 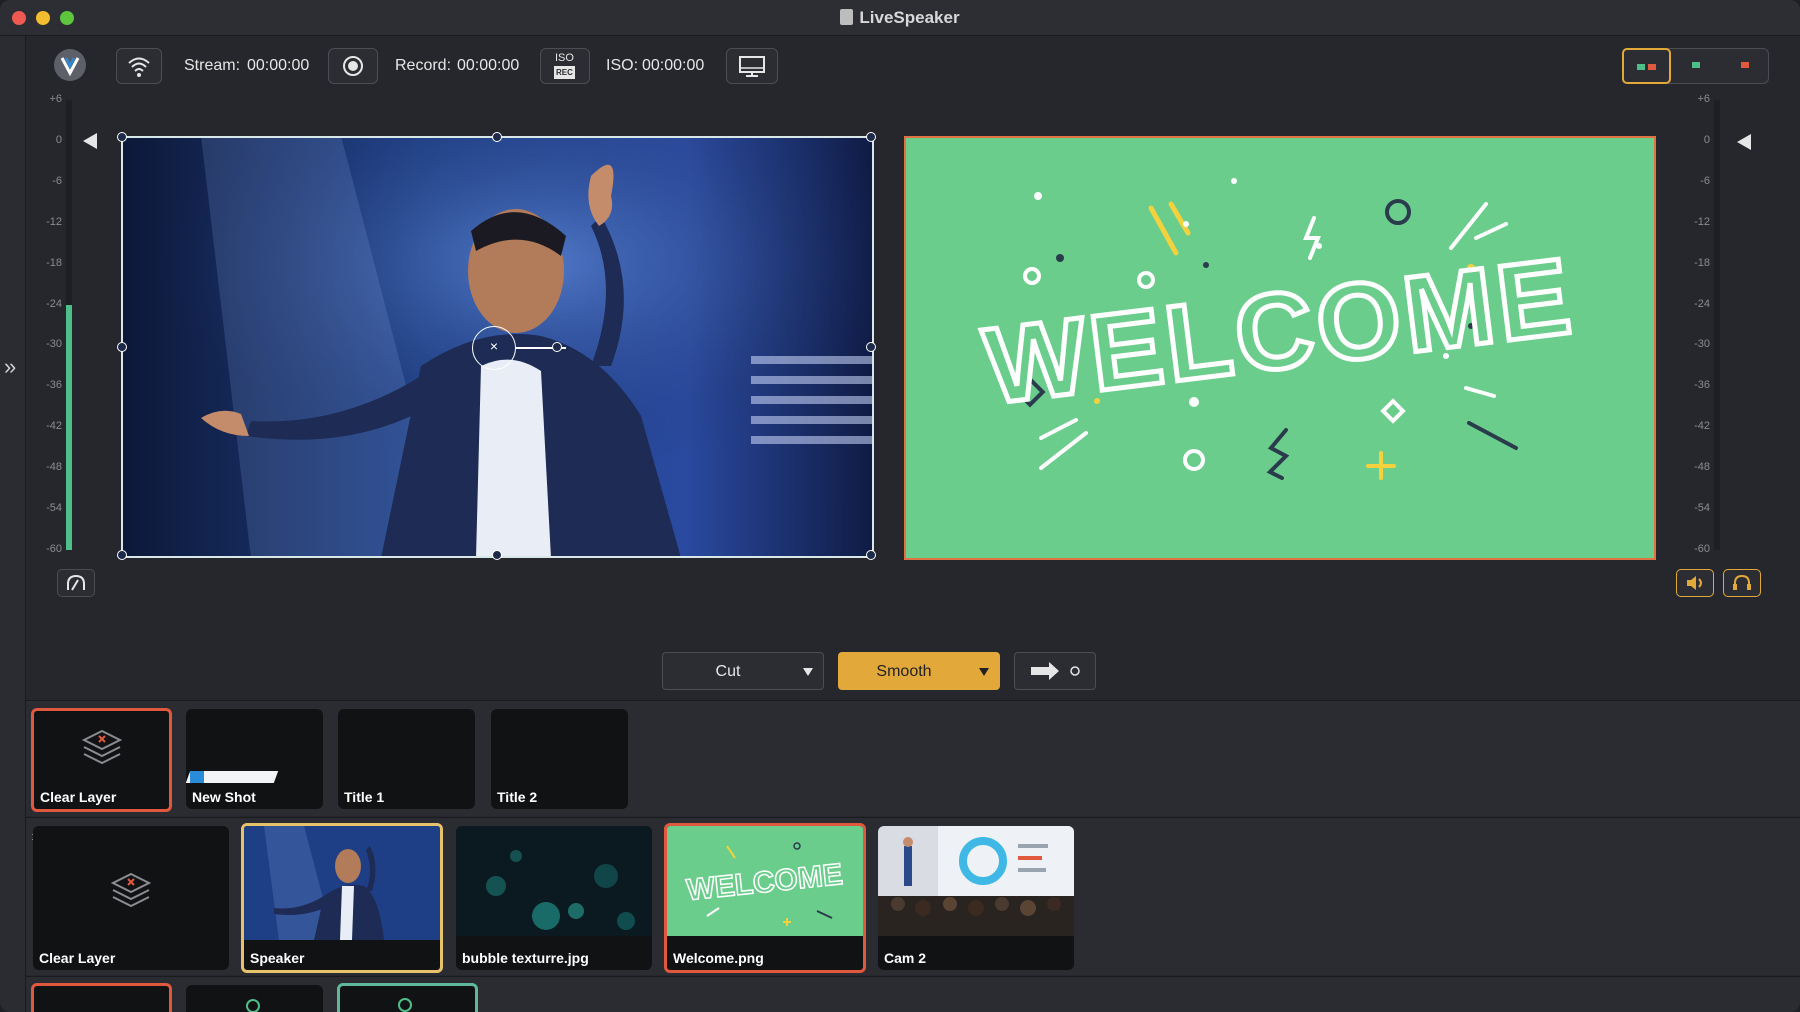 I want to click on speaker-icon, so click(x=1694, y=583).